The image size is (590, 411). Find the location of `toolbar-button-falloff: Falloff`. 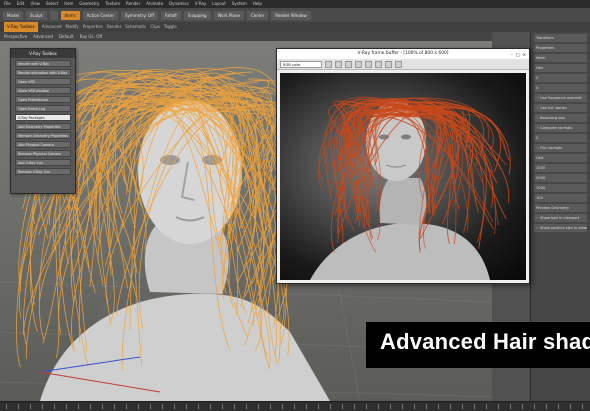

toolbar-button-falloff: Falloff is located at coordinates (170, 15).